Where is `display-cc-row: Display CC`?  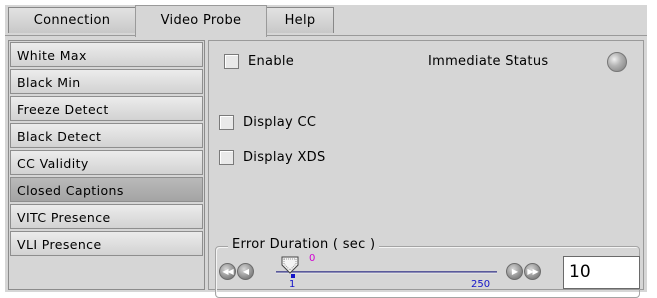 display-cc-row: Display CC is located at coordinates (267, 122).